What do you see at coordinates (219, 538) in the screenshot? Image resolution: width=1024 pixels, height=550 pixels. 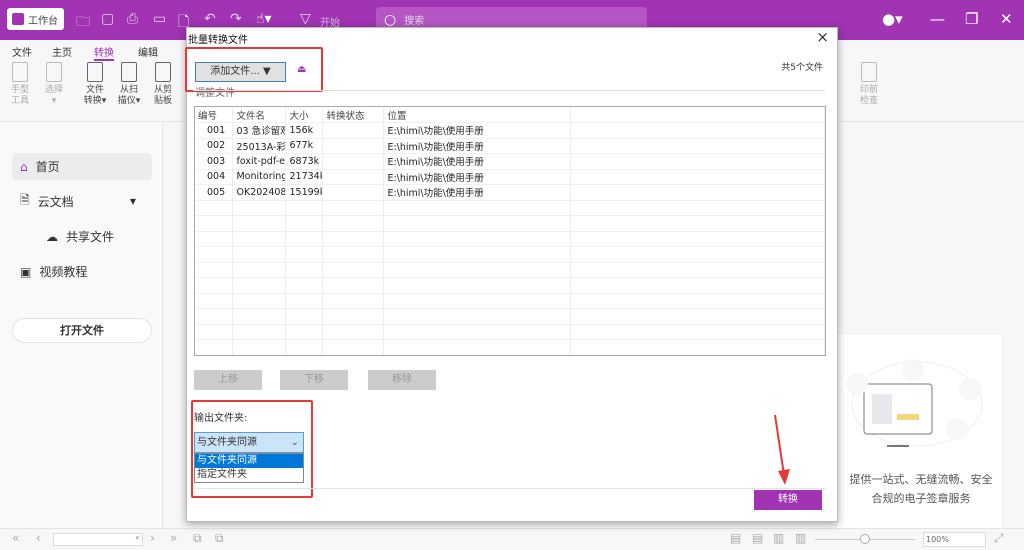 I see `extract-page-icon: ⧉` at bounding box center [219, 538].